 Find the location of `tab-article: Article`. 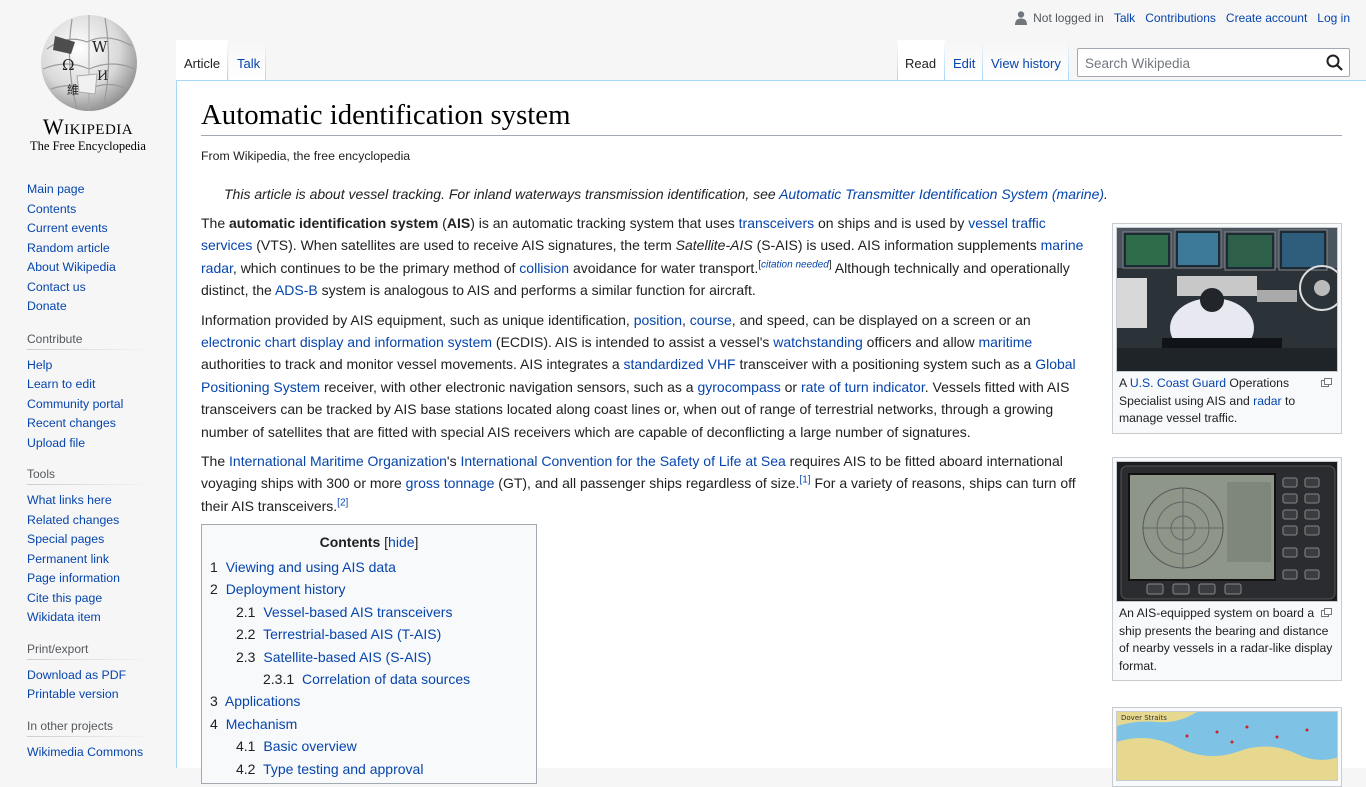

tab-article: Article is located at coordinates (202, 60).